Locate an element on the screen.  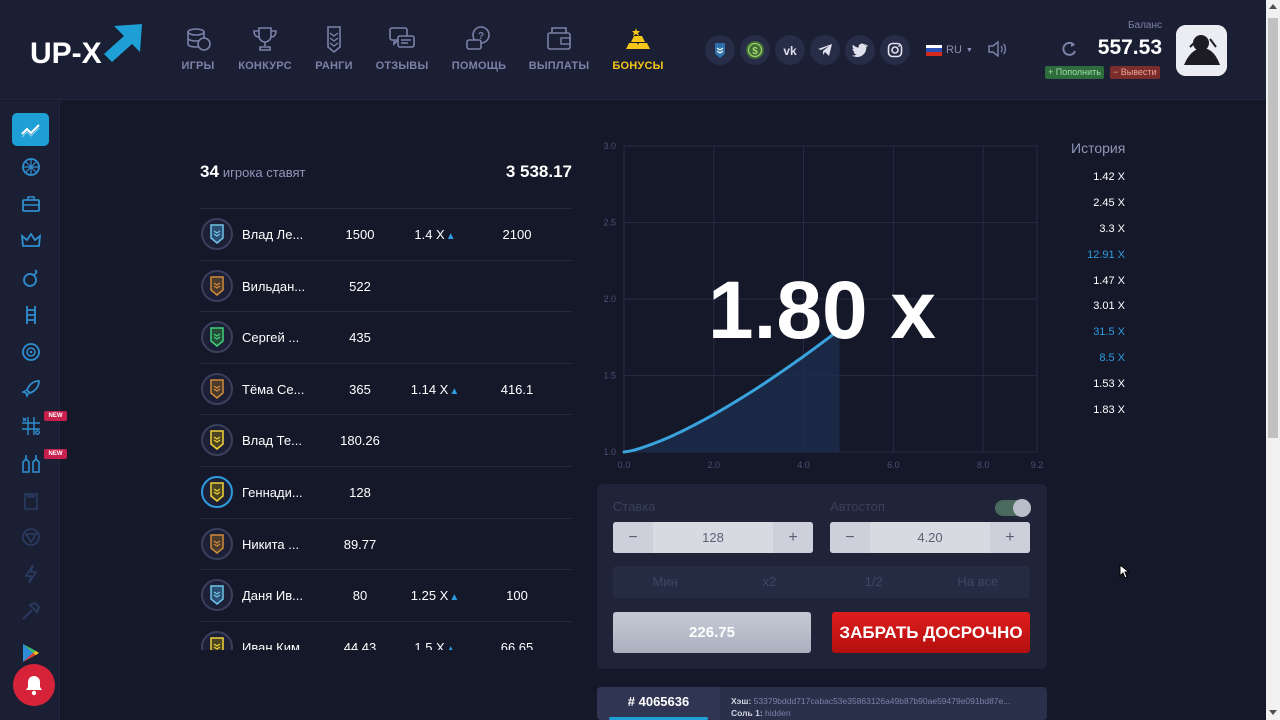
telegram-icon is located at coordinates (825, 50).